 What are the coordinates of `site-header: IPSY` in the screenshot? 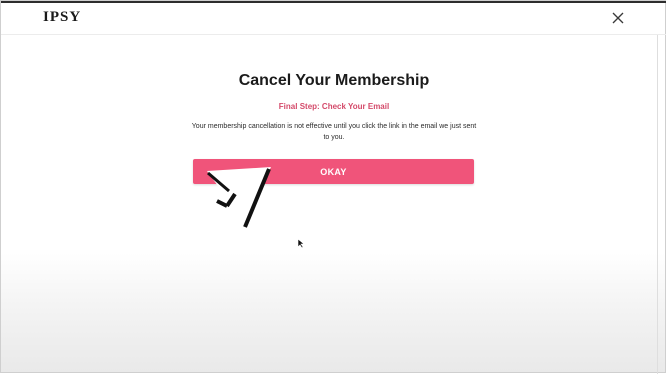 It's located at (333, 19).